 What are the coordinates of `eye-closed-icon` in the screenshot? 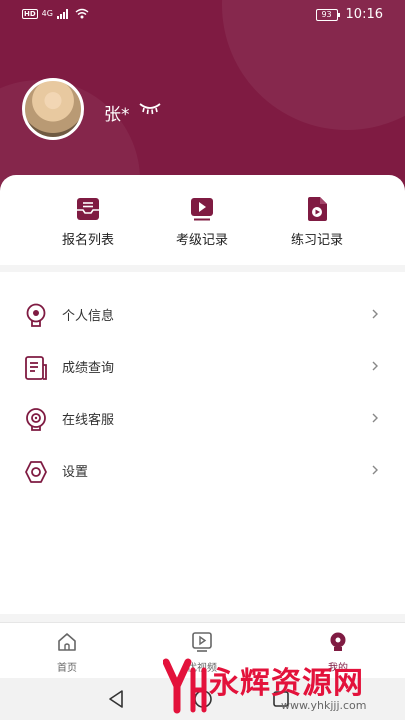 It's located at (150, 108).